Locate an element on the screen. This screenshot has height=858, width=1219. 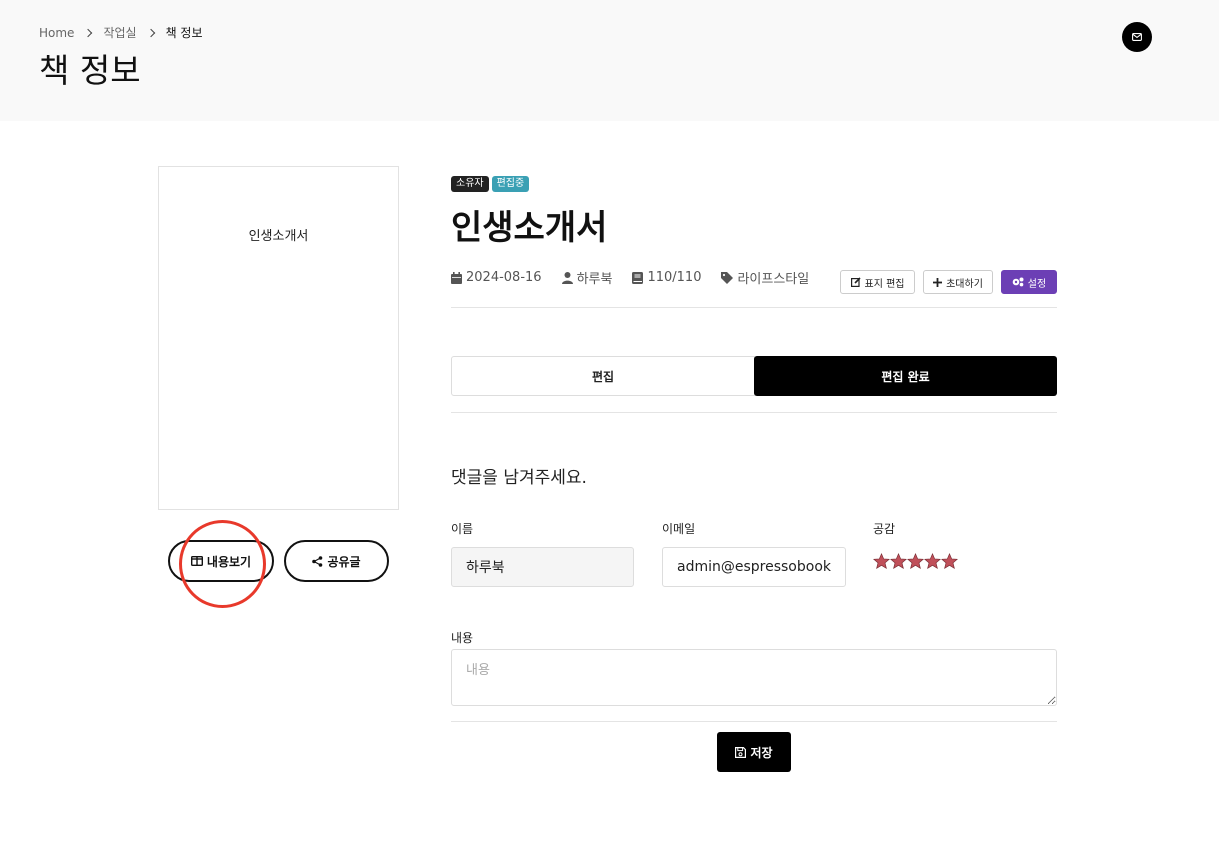
envelope-icon is located at coordinates (1137, 37).